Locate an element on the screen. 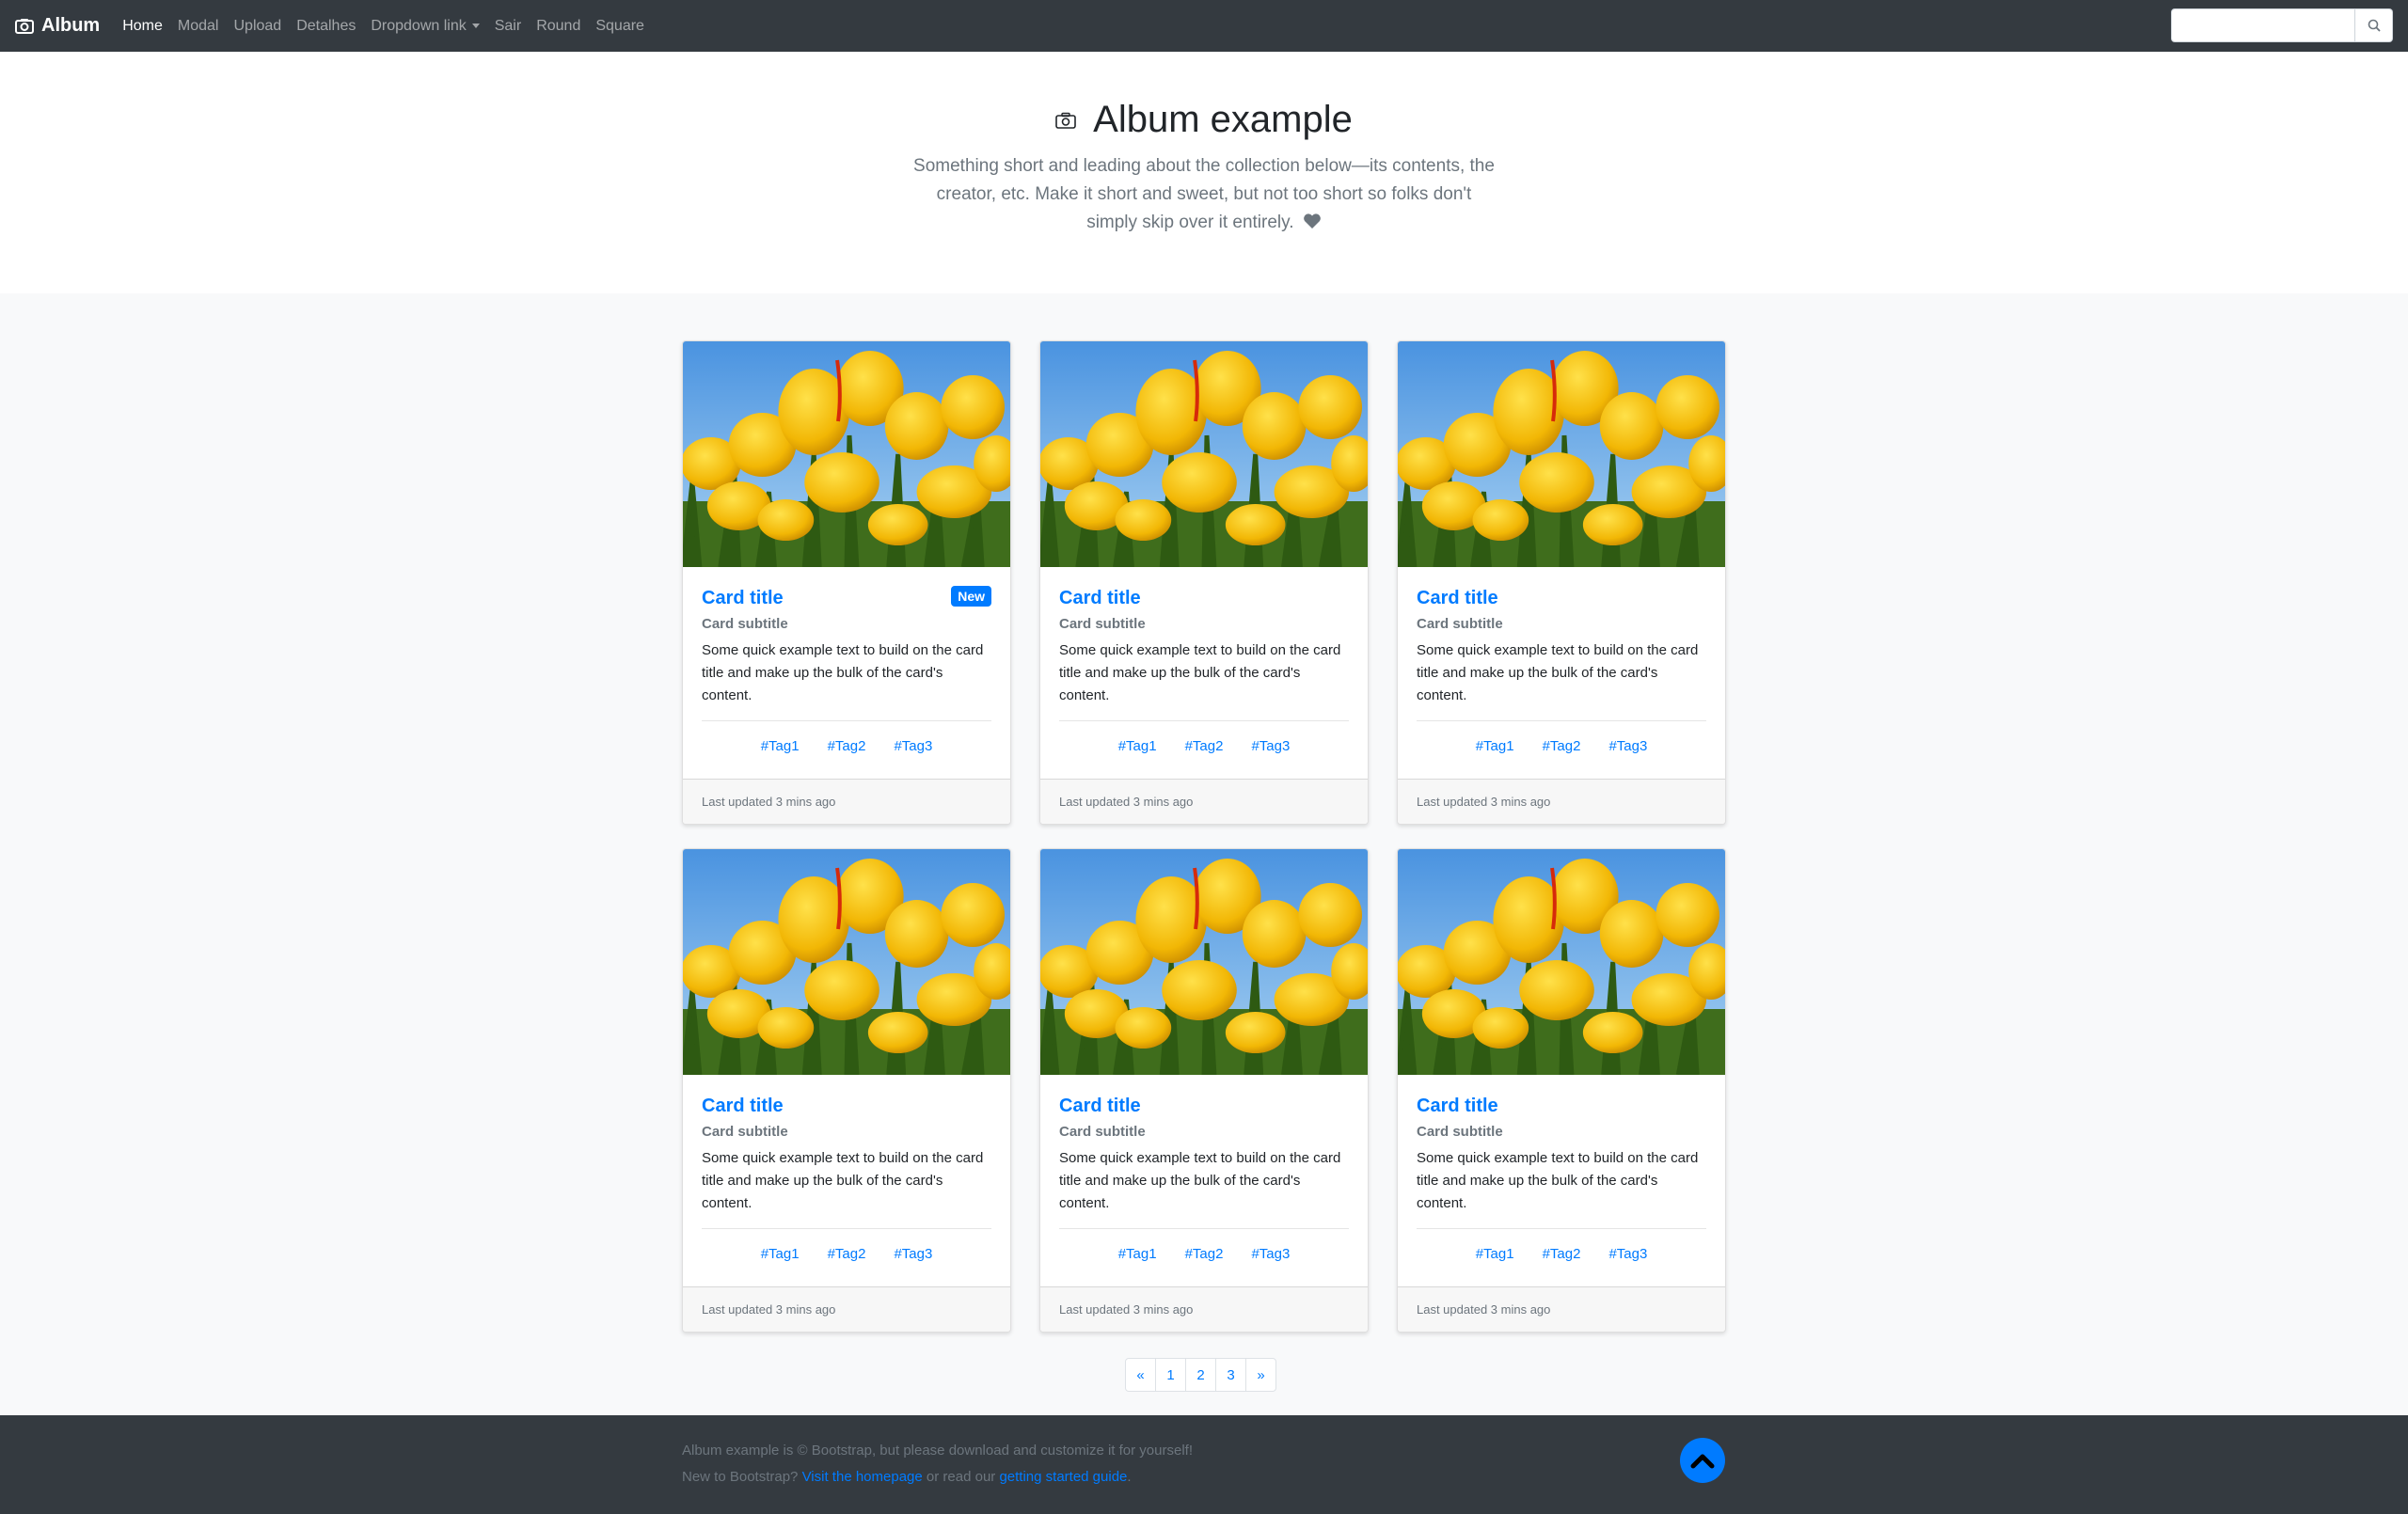 The height and width of the screenshot is (1514, 2408). nav-round: Round is located at coordinates (558, 27).